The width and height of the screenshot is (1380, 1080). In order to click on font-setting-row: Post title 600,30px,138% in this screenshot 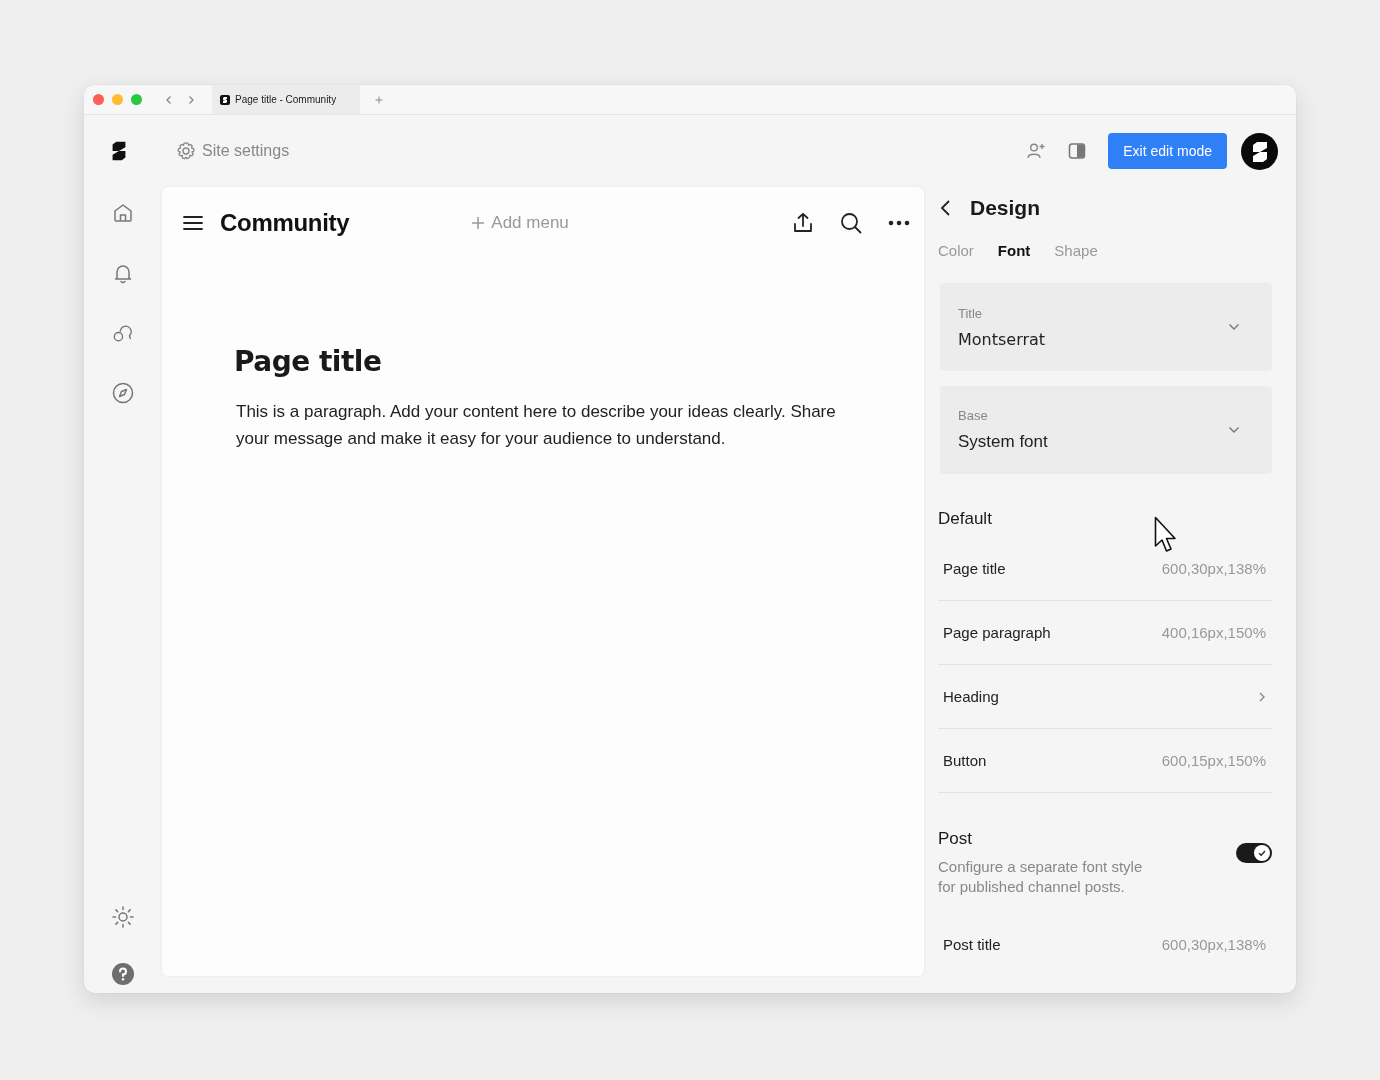, I will do `click(1105, 944)`.